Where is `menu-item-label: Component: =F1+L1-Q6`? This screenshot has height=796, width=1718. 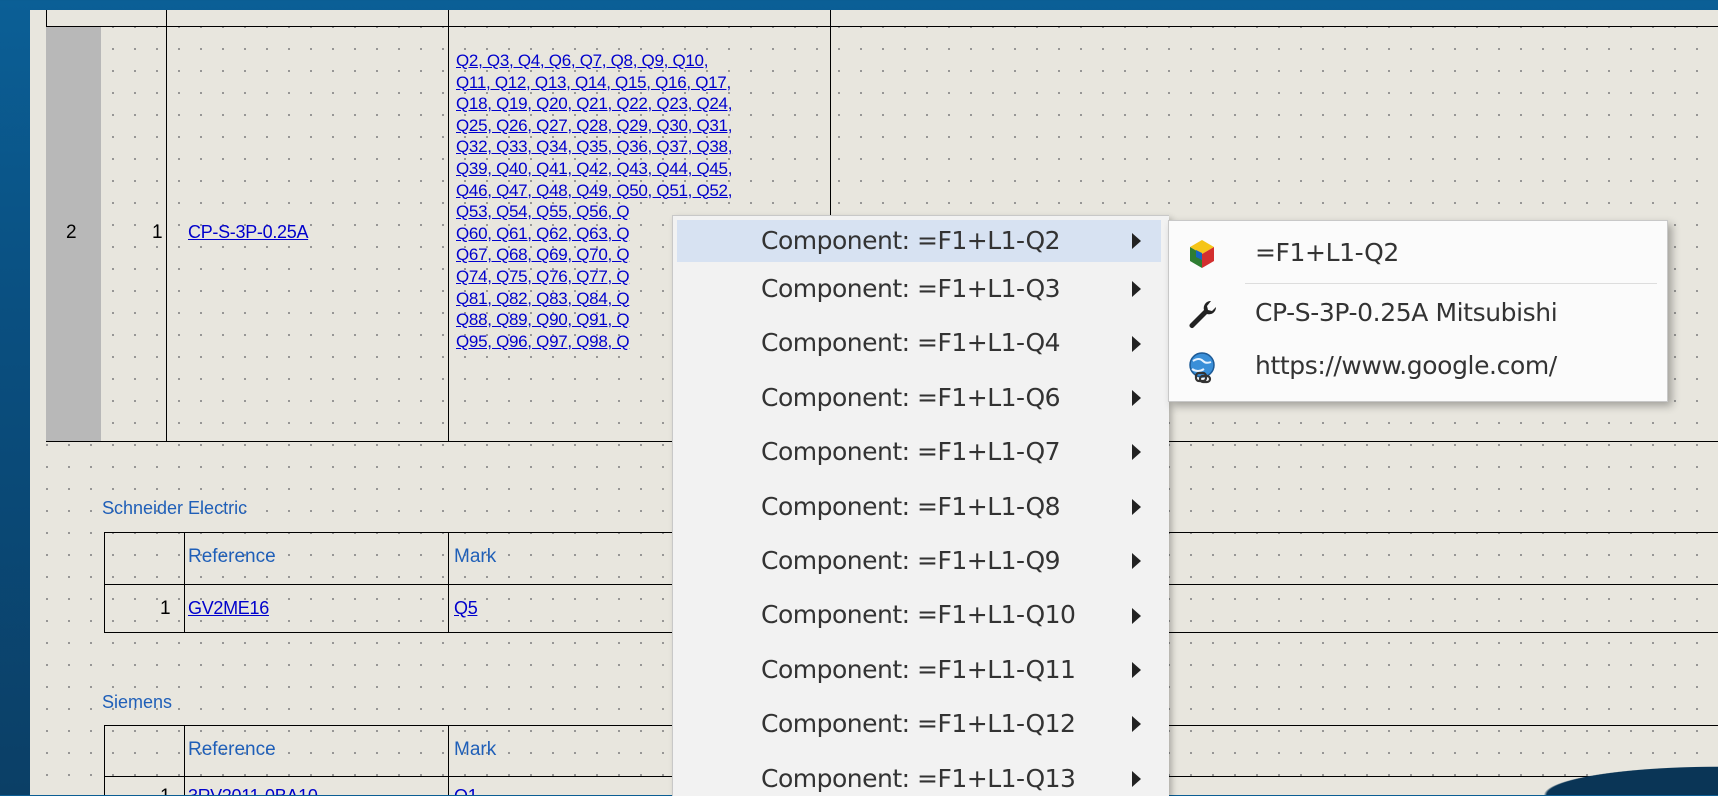 menu-item-label: Component: =F1+L1-Q6 is located at coordinates (911, 397).